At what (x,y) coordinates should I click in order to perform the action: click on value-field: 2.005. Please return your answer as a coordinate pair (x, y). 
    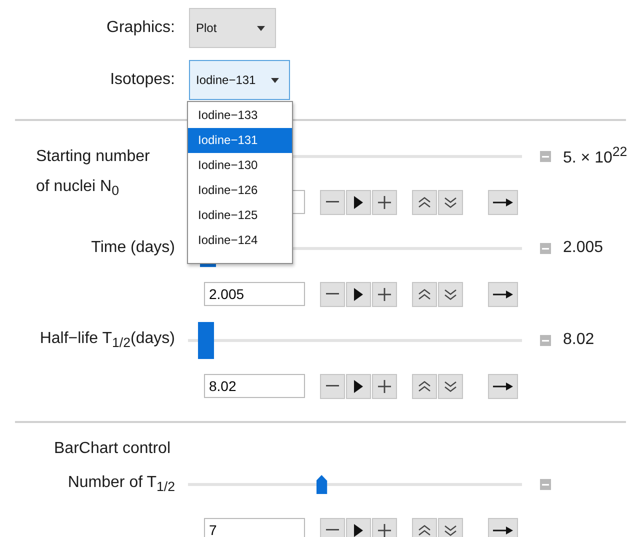
    Looking at the image, I should click on (254, 294).